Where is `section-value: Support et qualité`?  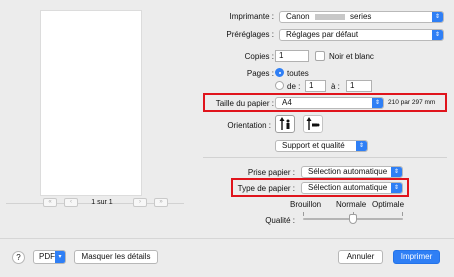
section-value: Support et qualité is located at coordinates (313, 145).